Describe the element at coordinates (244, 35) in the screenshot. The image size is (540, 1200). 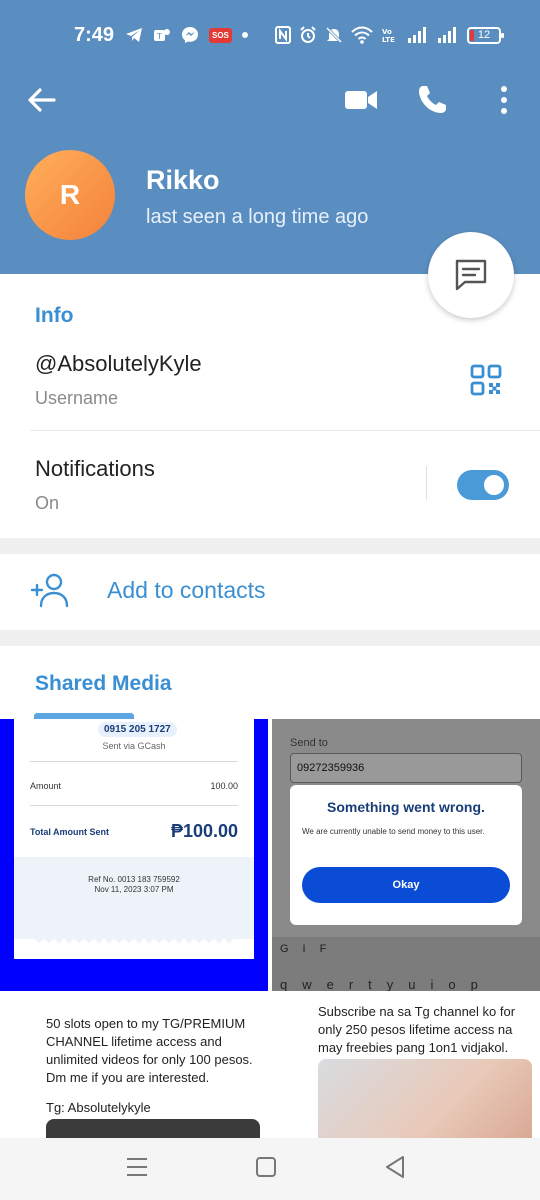
I see `more-notifications-dot` at that location.